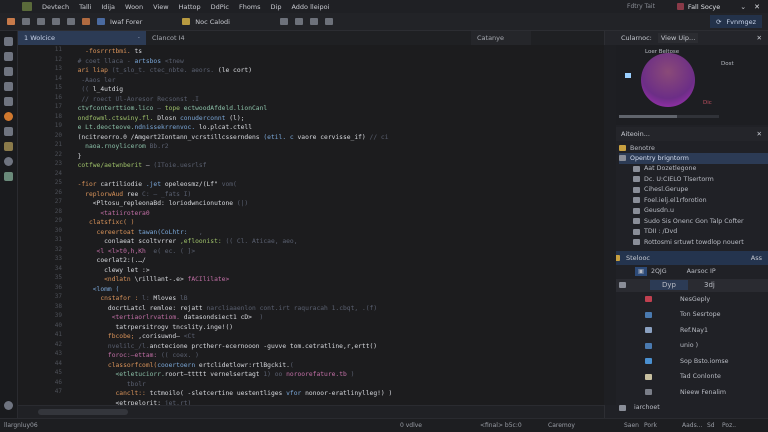  I want to click on changes-button: ⟳ Fvnmgez, so click(735, 21).